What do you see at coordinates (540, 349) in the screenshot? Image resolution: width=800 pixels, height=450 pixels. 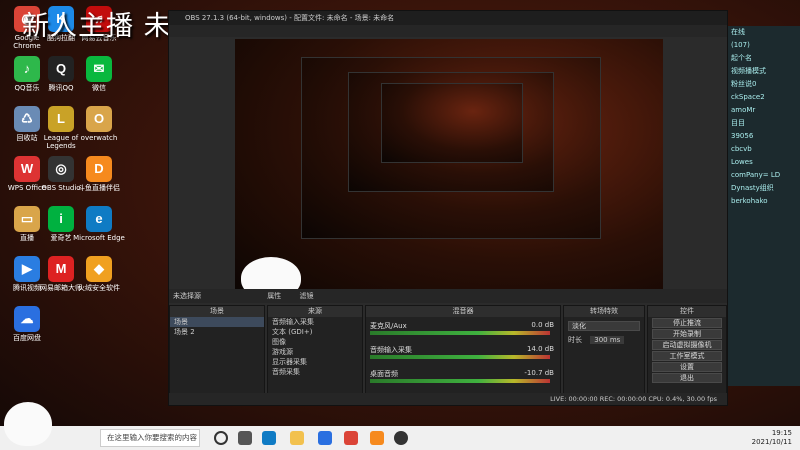 I see `mixer-track-db: 14.0 dB` at bounding box center [540, 349].